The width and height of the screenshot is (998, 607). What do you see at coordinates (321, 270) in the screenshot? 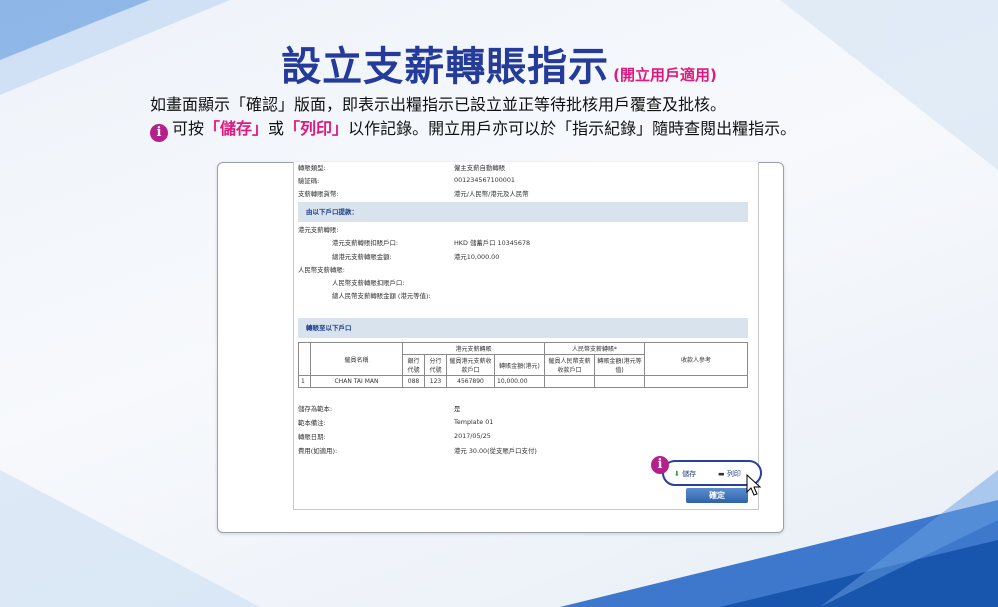
I see `rmb-label: 人民幣支薪轉賬:` at bounding box center [321, 270].